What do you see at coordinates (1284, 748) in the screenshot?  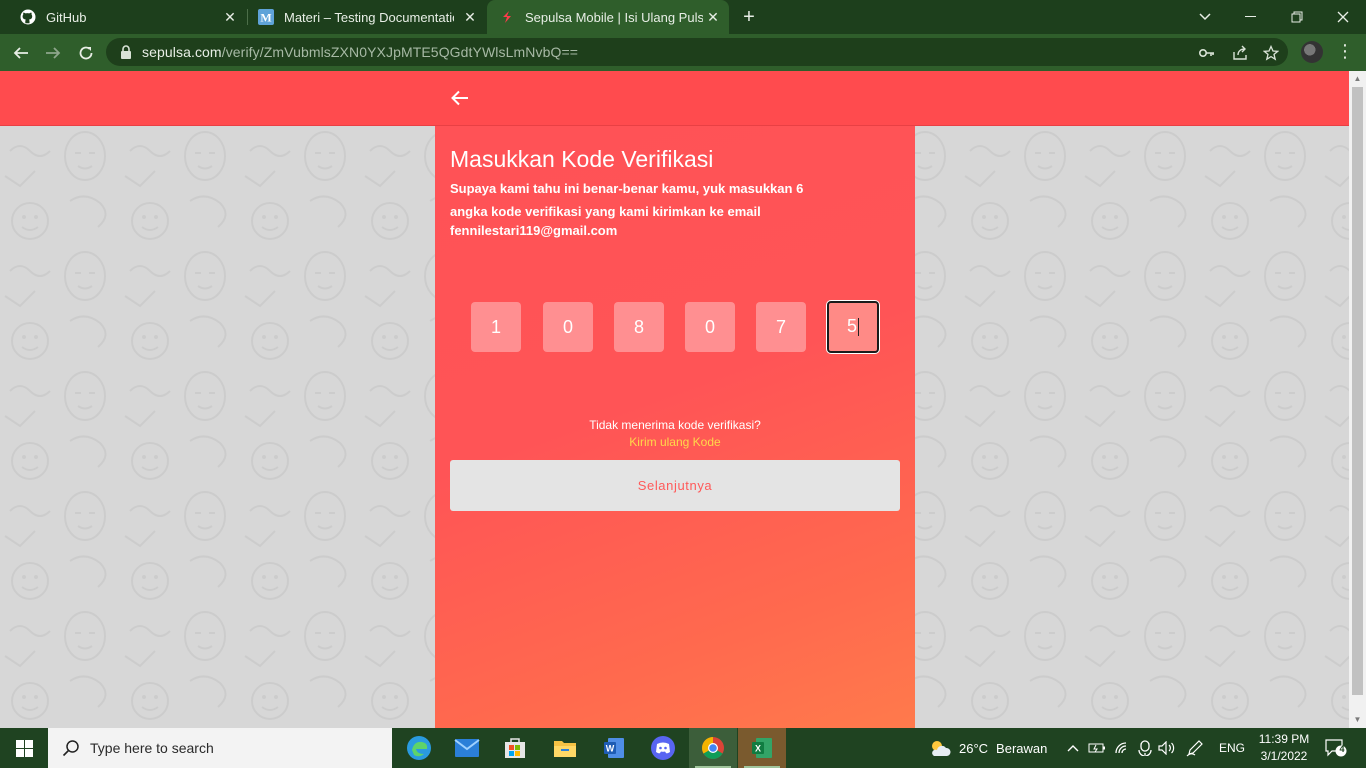 I see `clock: 11:39 PM 3/1/2022` at bounding box center [1284, 748].